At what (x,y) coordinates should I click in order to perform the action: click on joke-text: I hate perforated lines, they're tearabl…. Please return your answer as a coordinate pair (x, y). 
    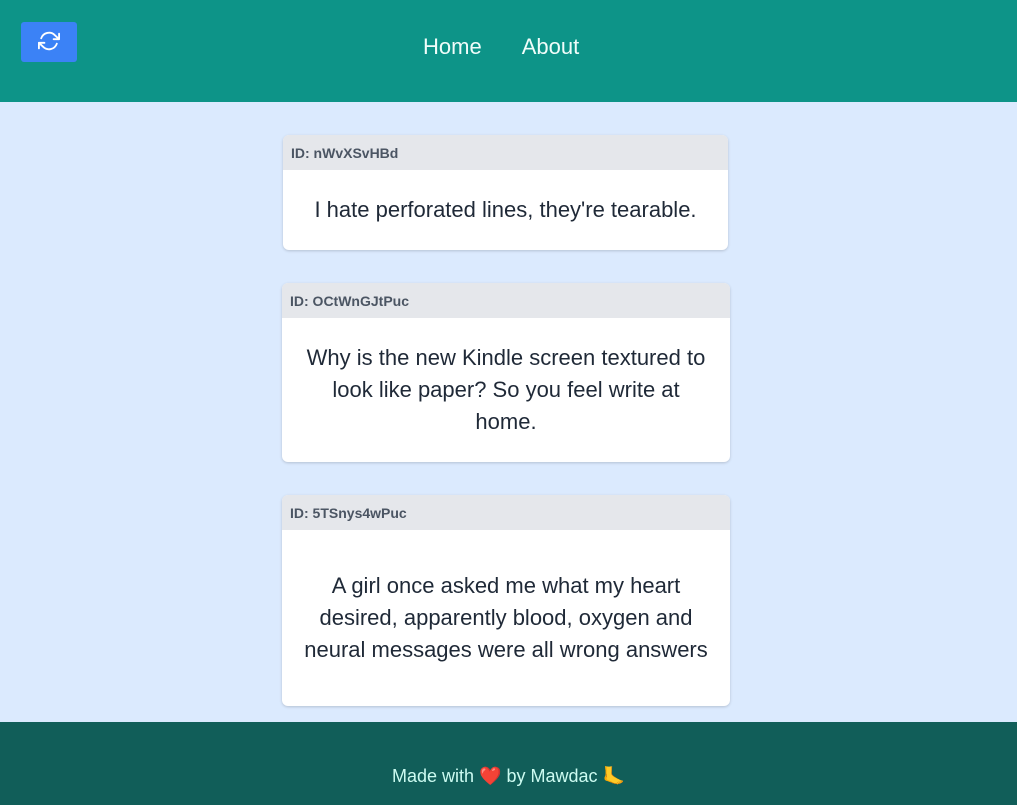
    Looking at the image, I should click on (505, 209).